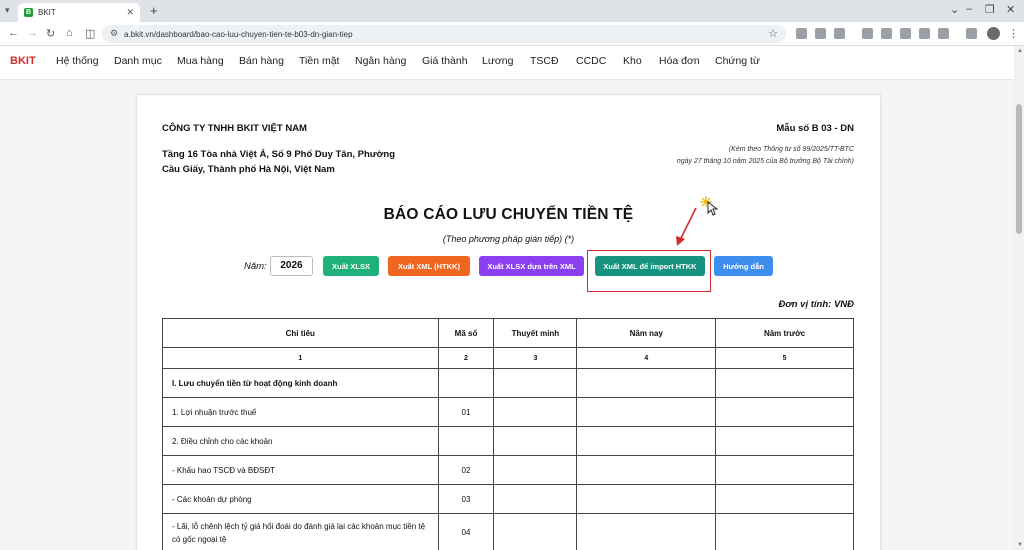 This screenshot has width=1024, height=550. I want to click on minimize-button: –, so click(969, 9).